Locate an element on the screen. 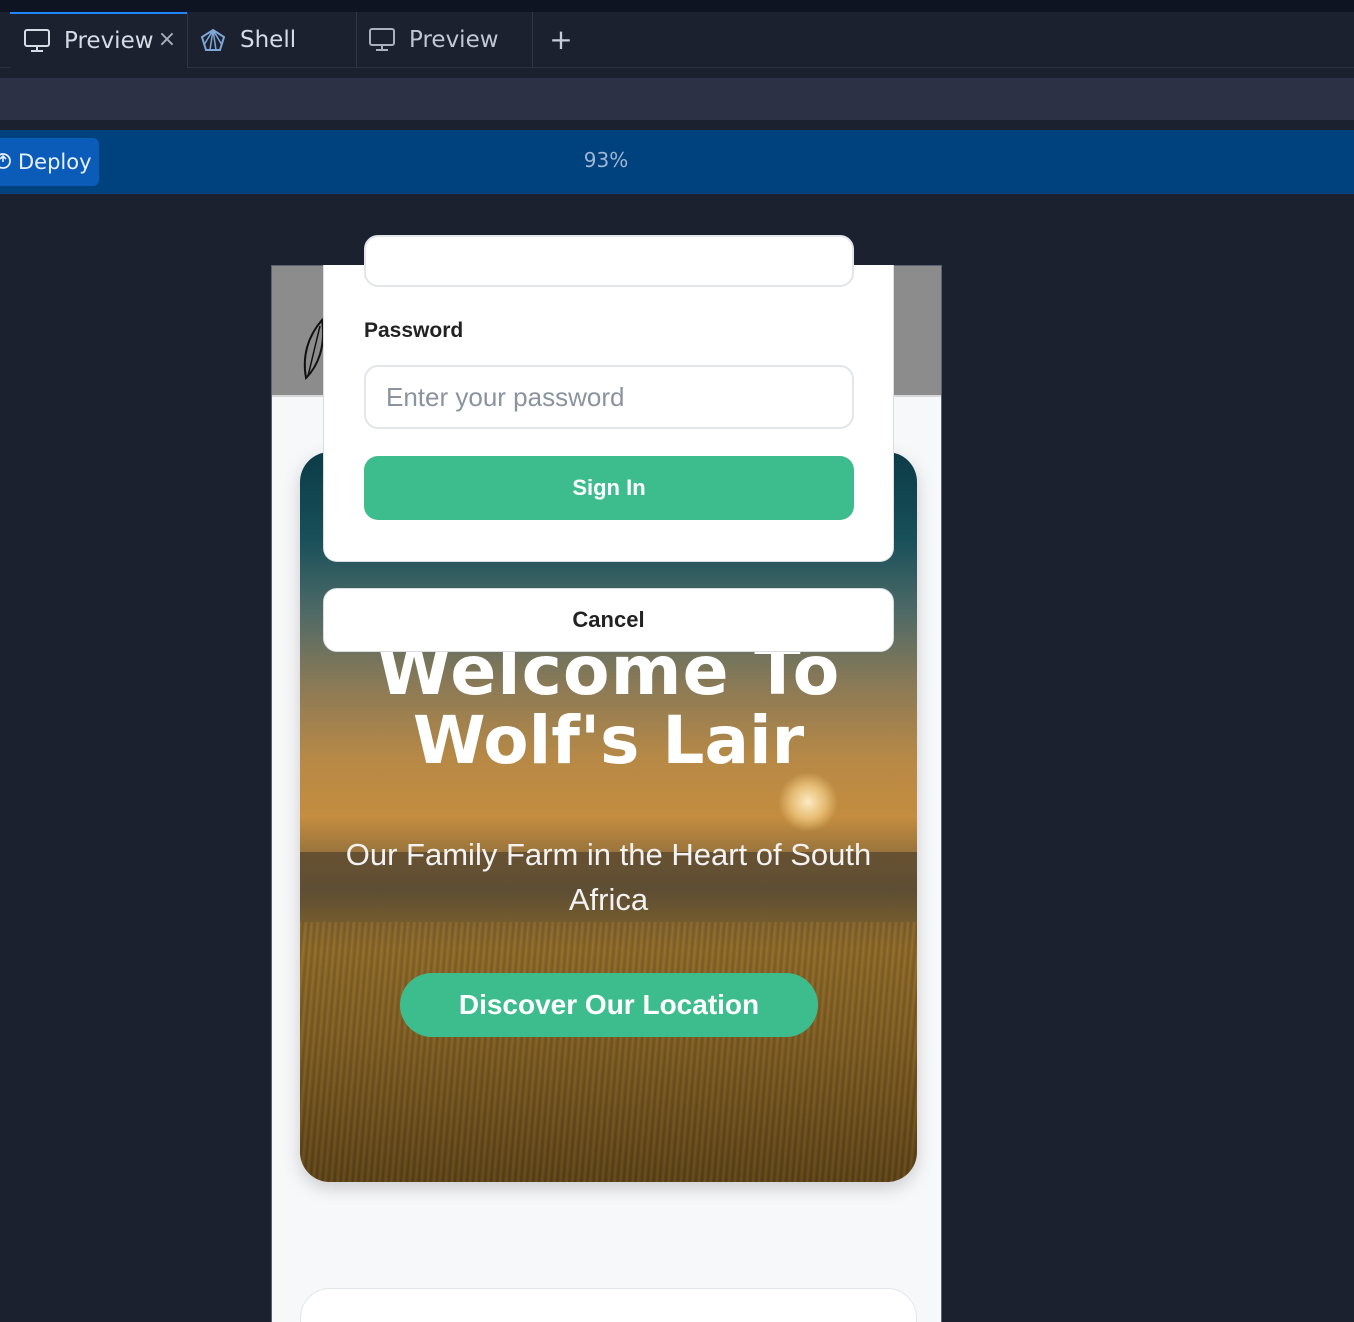  tab-shell: Shell is located at coordinates (277, 40).